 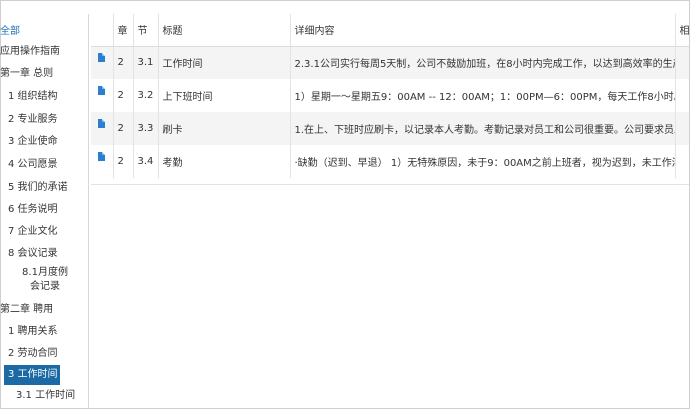 I want to click on row-section: 3.1, so click(x=146, y=62).